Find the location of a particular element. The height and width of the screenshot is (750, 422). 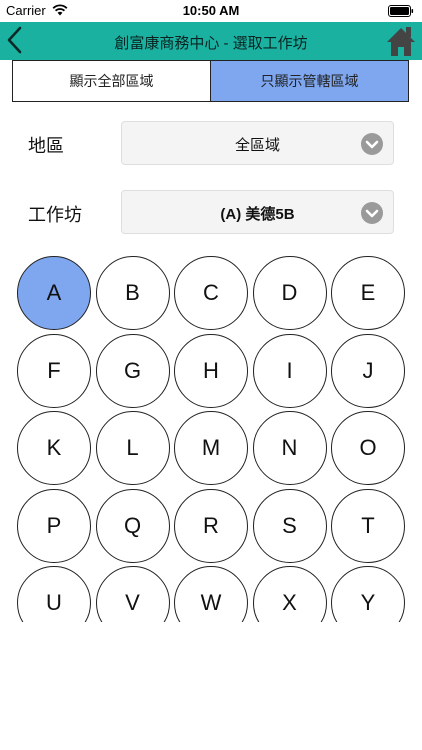

letter-button-k: K is located at coordinates (54, 448).